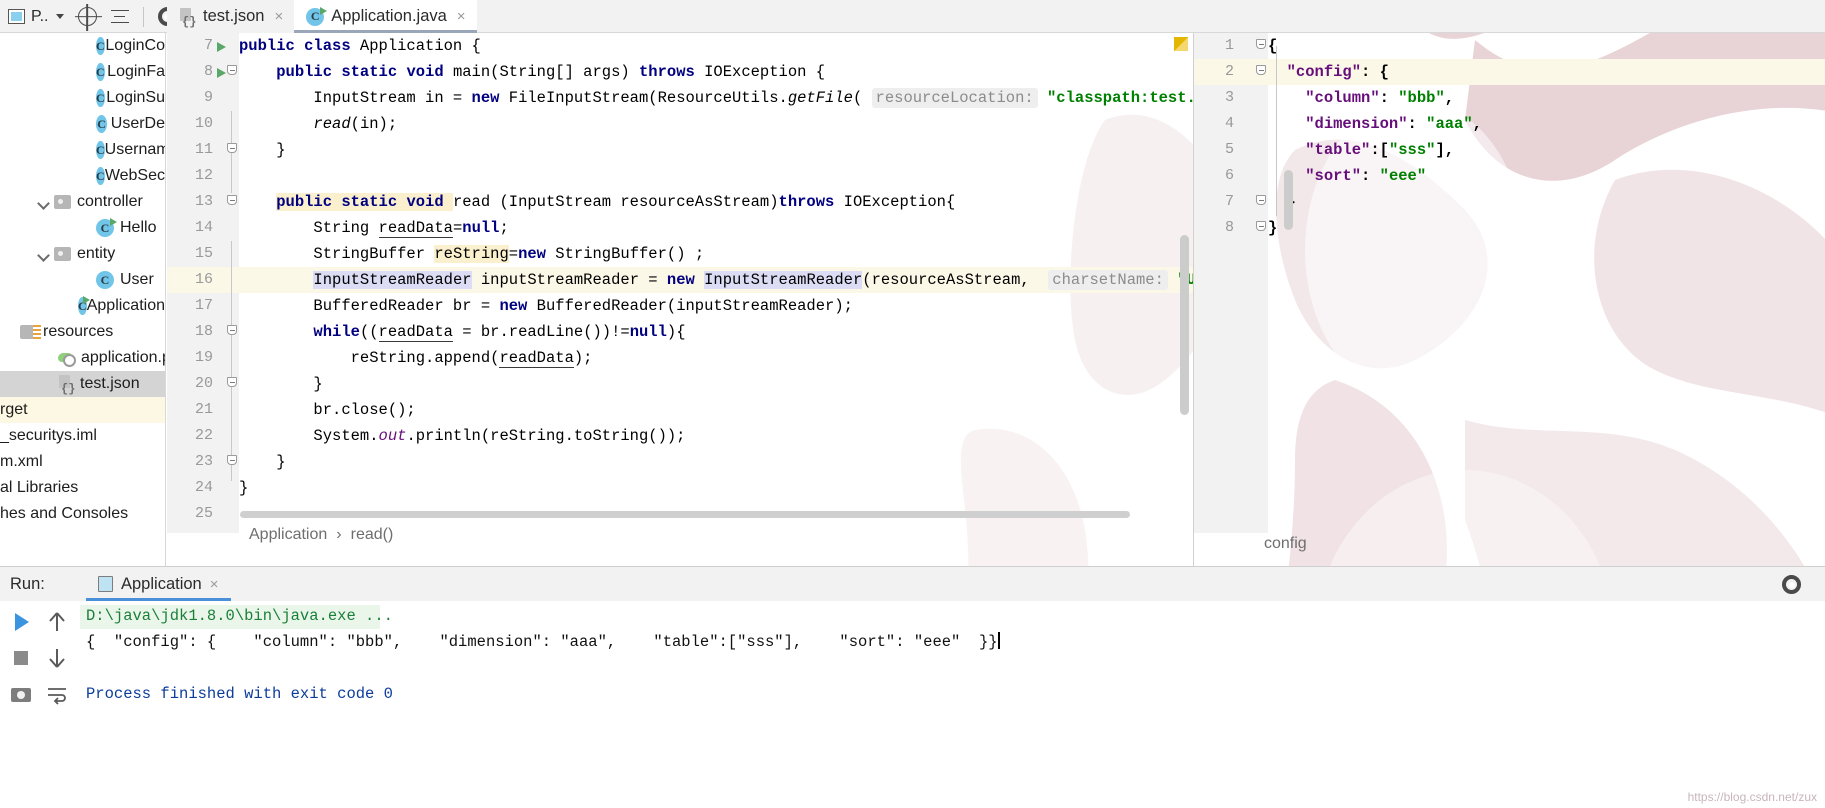 The width and height of the screenshot is (1825, 808). I want to click on tree-item-al-libraries: al Libraries, so click(82, 488).